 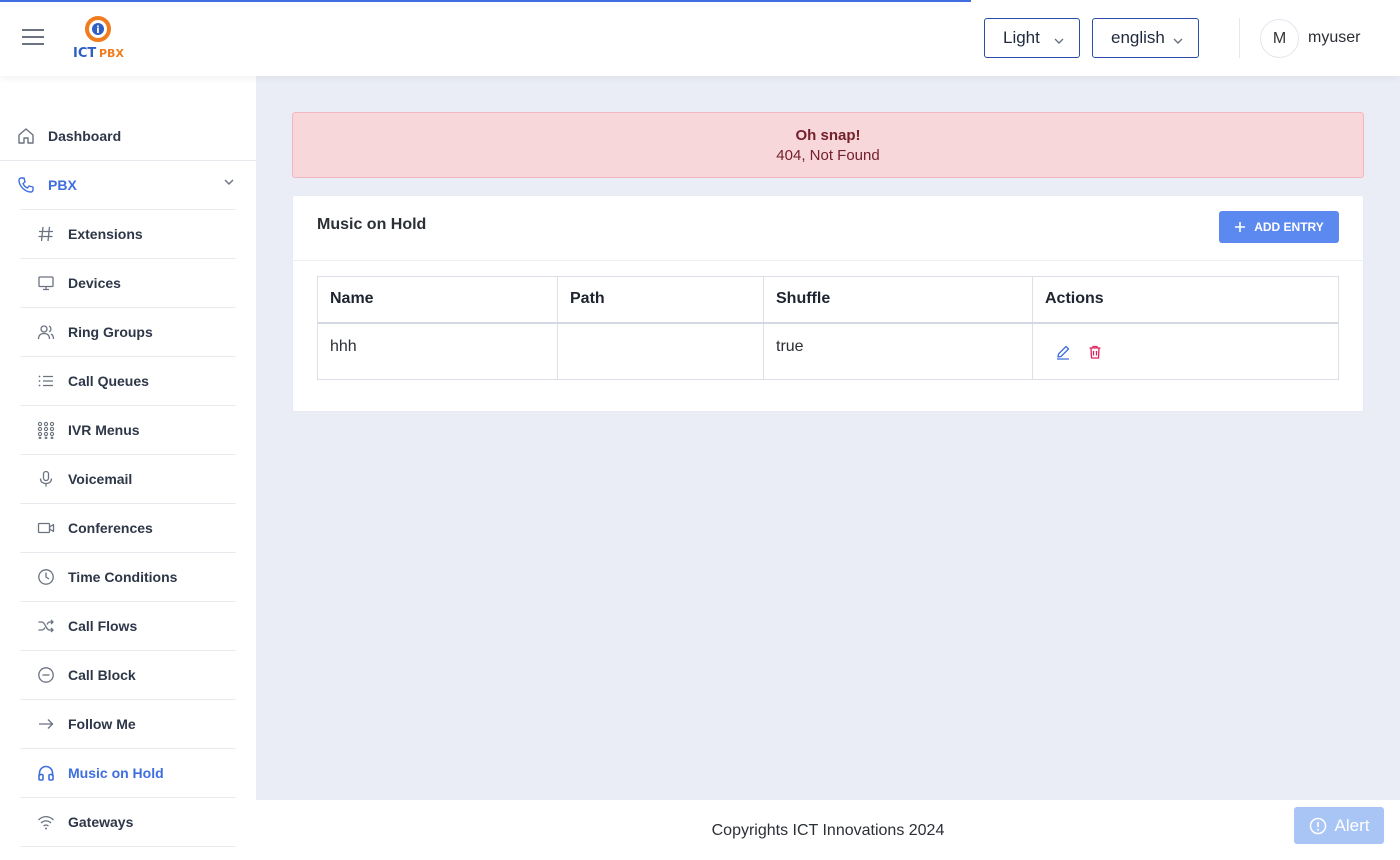 I want to click on alert-circle-icon, so click(x=1318, y=826).